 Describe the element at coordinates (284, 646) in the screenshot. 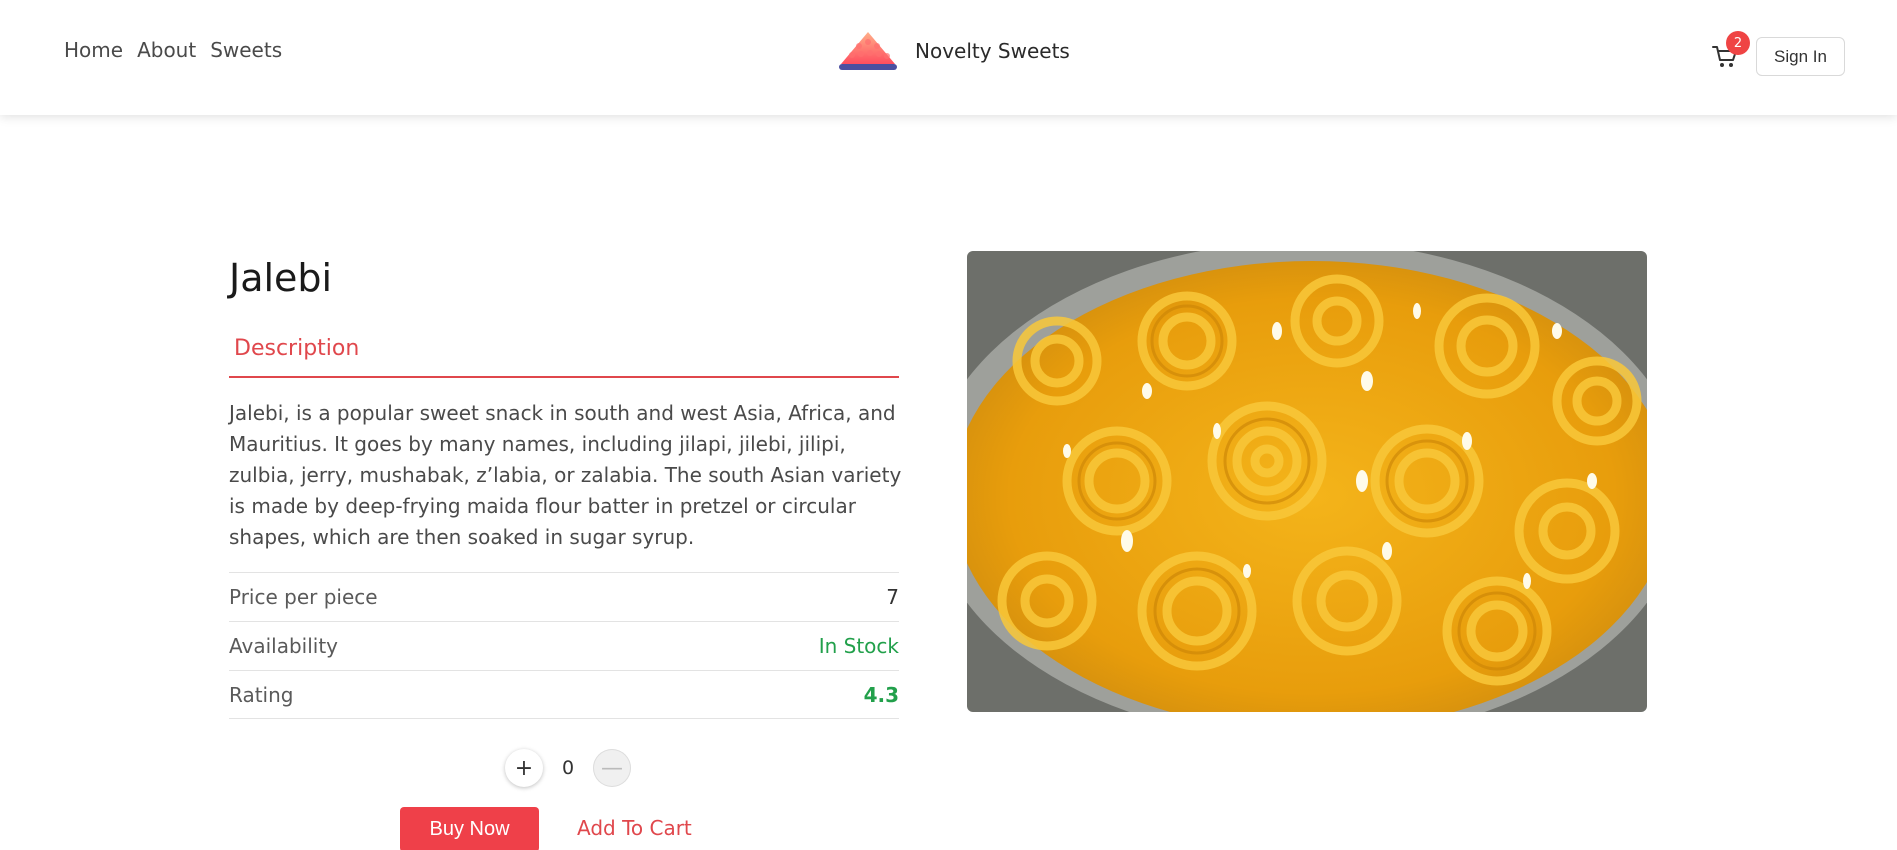

I see `spec-label: Availability` at that location.